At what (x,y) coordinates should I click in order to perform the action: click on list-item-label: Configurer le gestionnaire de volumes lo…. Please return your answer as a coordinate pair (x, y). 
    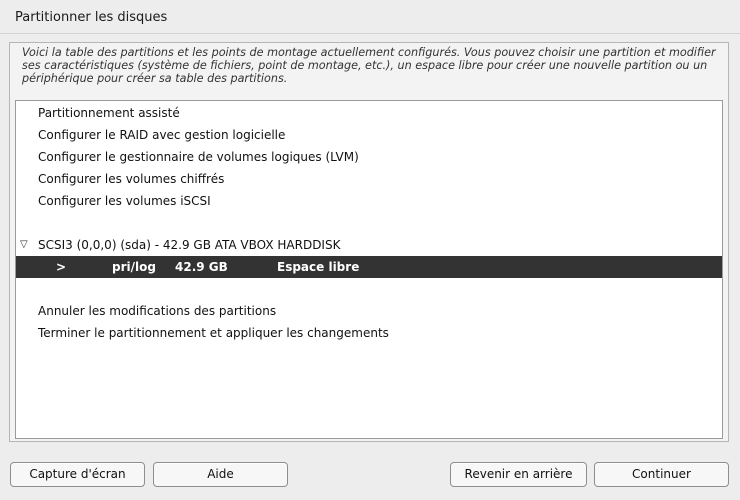
    Looking at the image, I should click on (198, 157).